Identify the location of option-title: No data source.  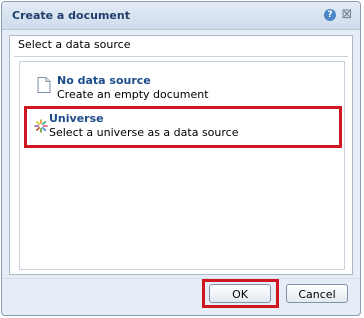
(104, 80).